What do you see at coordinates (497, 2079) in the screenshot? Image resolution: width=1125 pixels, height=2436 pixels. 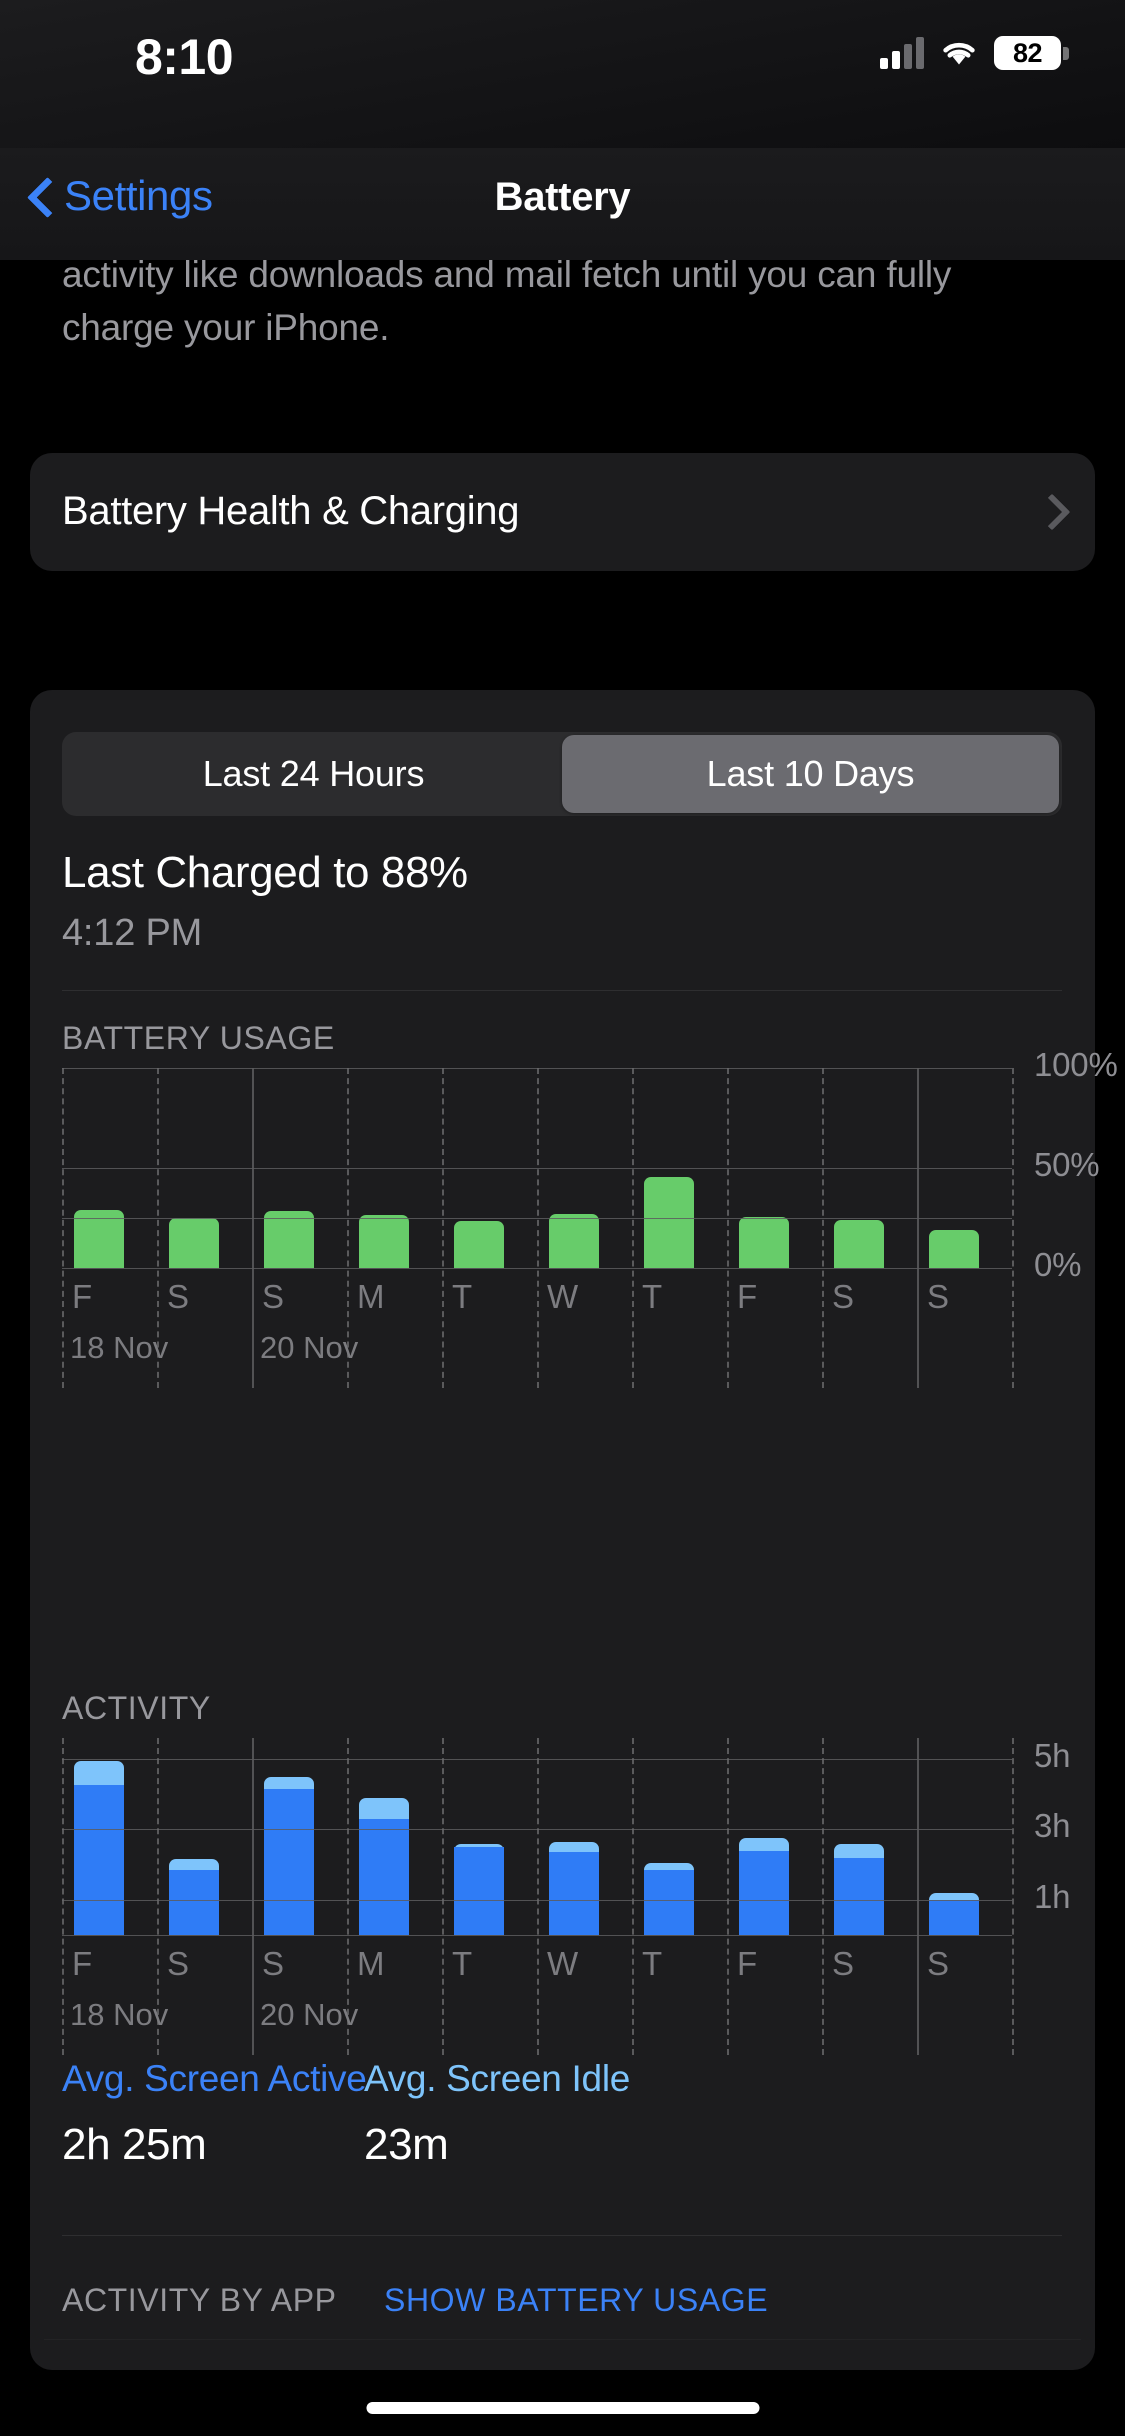 I see `avg-screen-idle-label: Avg. Screen Idle` at bounding box center [497, 2079].